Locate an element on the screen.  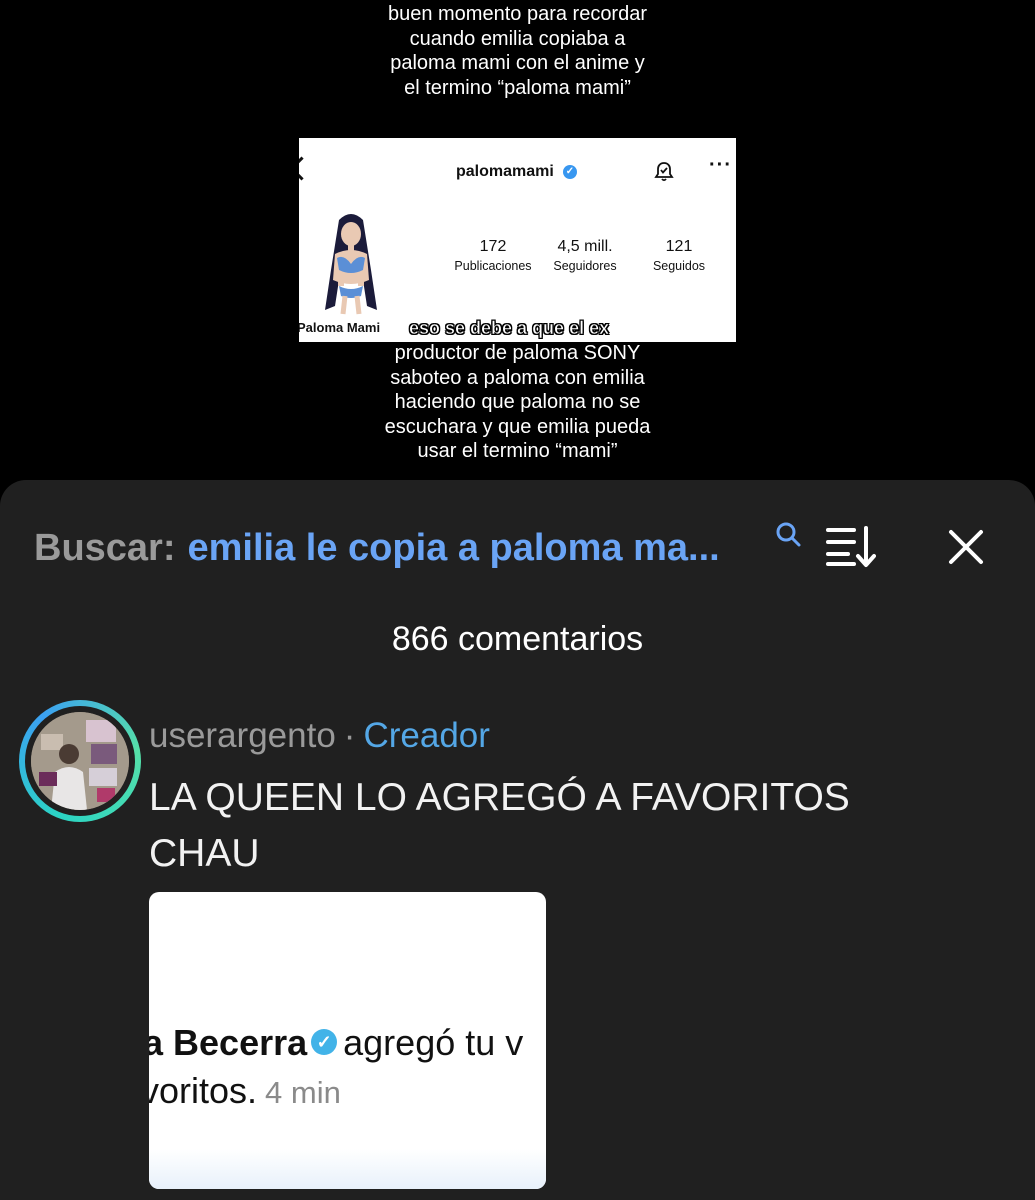
attachment-line-1: a Becerra ✓ agregó tu v is located at coordinates (336, 1043).